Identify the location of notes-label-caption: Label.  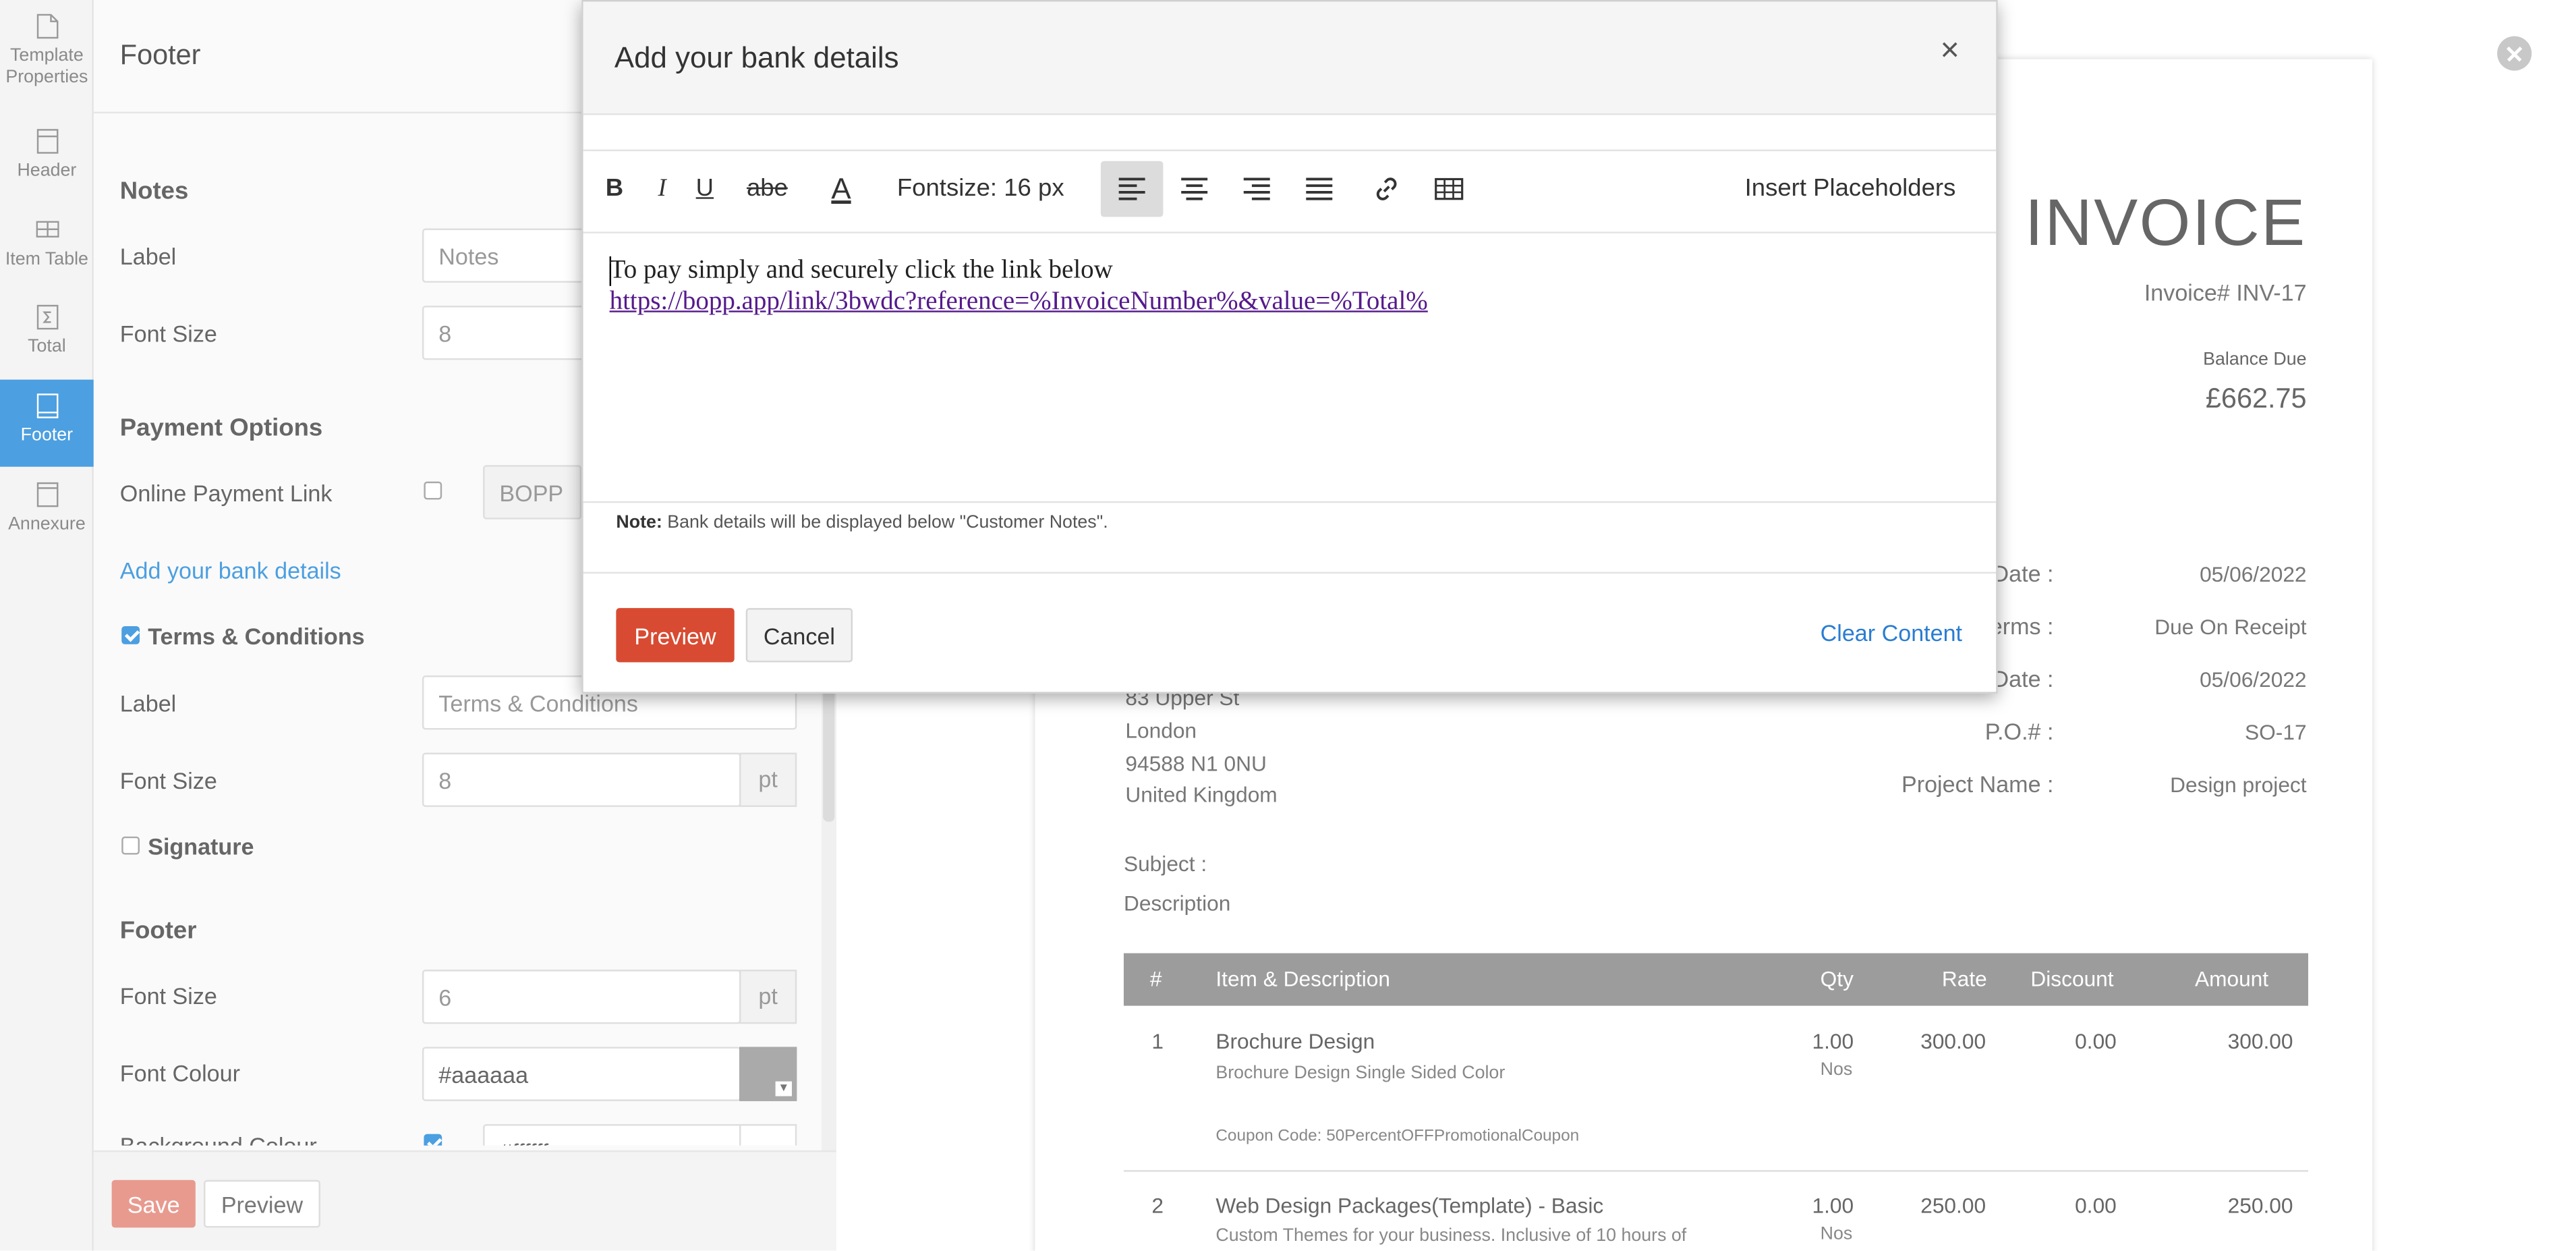
(148, 256).